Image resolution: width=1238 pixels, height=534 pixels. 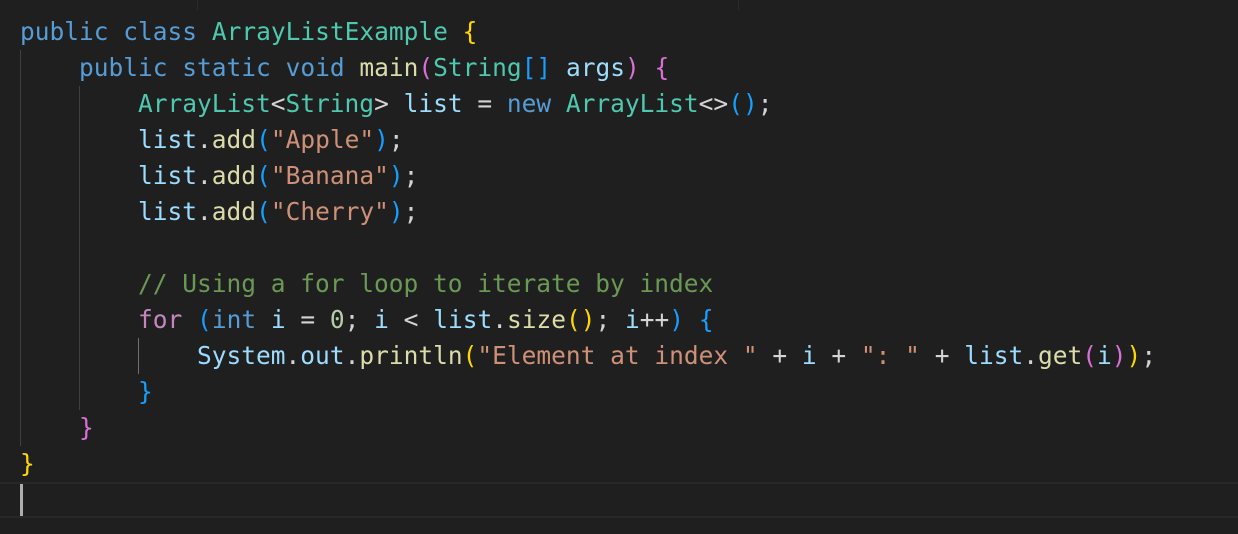 I want to click on current-line-highlight, so click(x=619, y=500).